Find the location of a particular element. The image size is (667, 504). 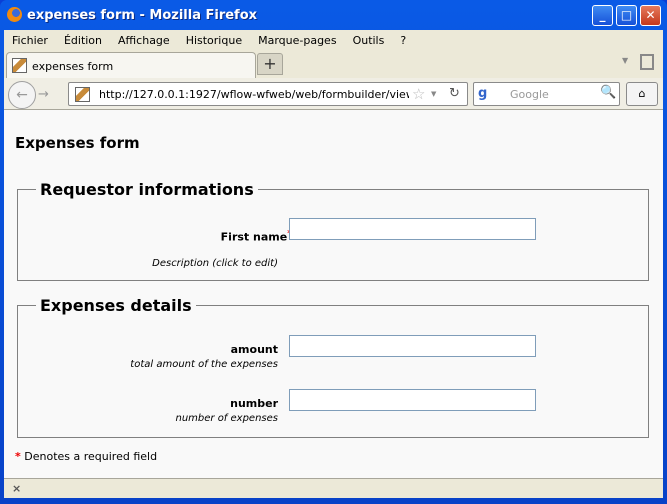

amount-description: total amount of the expenses is located at coordinates (204, 364).